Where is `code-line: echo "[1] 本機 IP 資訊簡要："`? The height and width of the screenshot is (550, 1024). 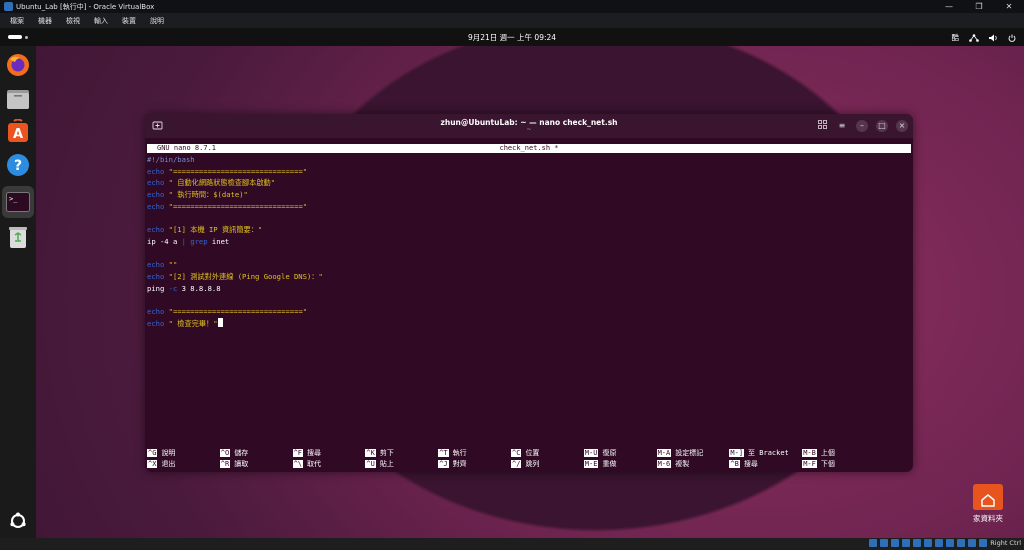 code-line: echo "[1] 本機 IP 資訊簡要：" is located at coordinates (204, 229).